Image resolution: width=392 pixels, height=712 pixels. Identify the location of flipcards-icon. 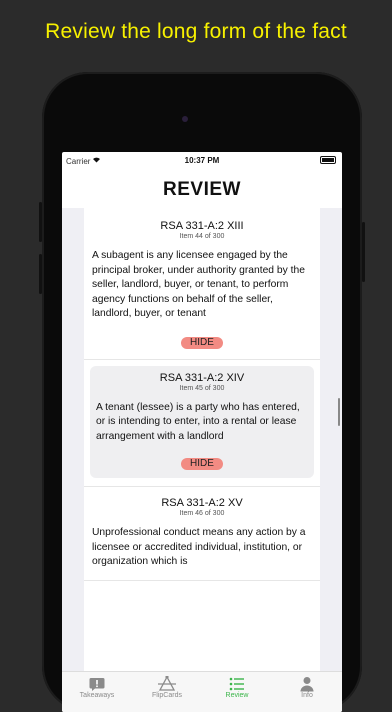
(167, 684).